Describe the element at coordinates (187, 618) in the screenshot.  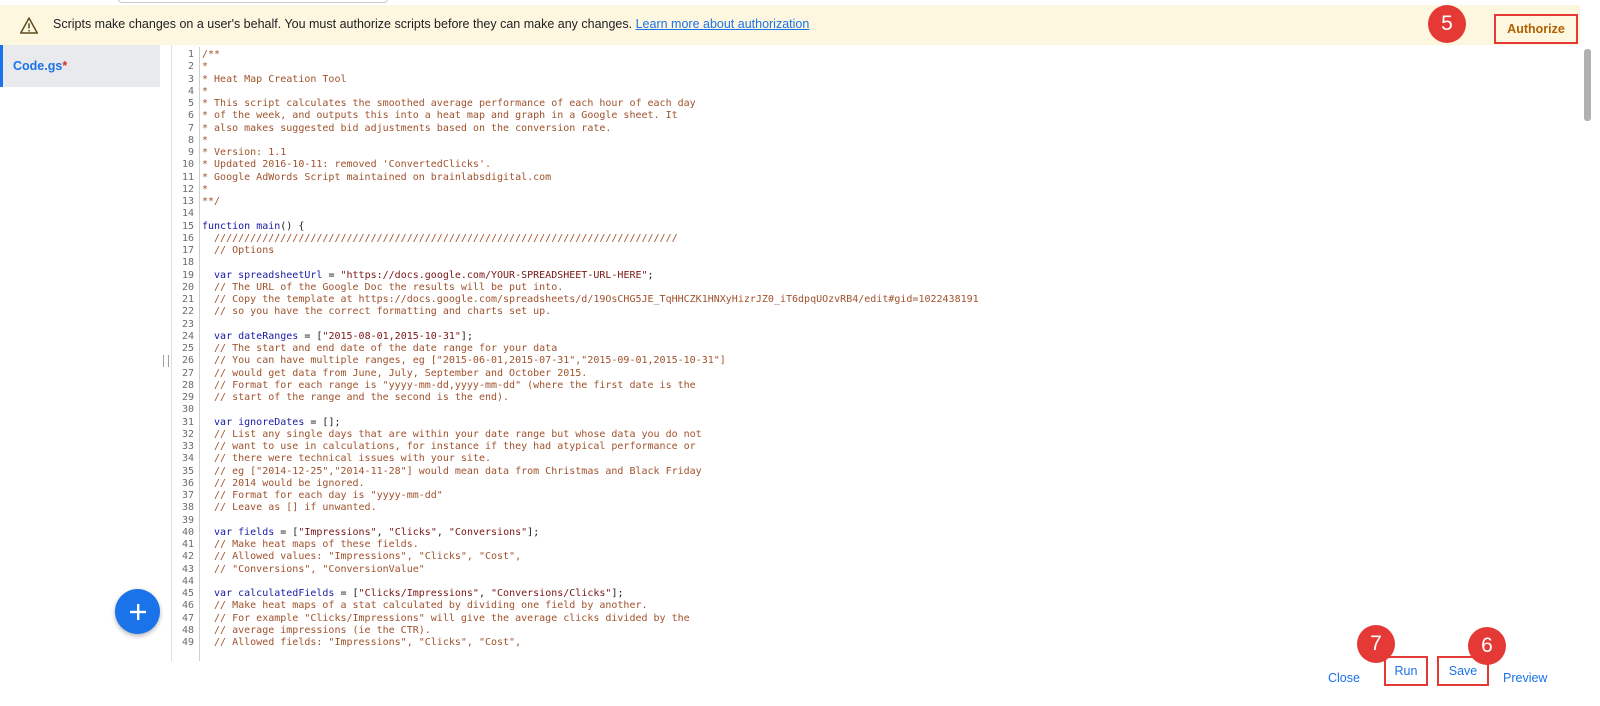
I see `line-number: 47` at that location.